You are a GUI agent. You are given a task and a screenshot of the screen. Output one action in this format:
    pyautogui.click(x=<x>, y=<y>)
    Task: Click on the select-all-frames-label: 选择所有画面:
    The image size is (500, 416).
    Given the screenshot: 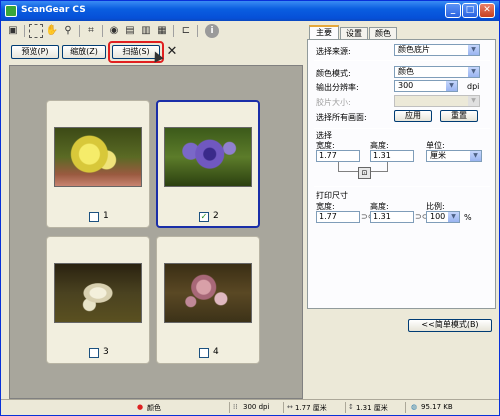 What is the action you would take?
    pyautogui.click(x=341, y=117)
    